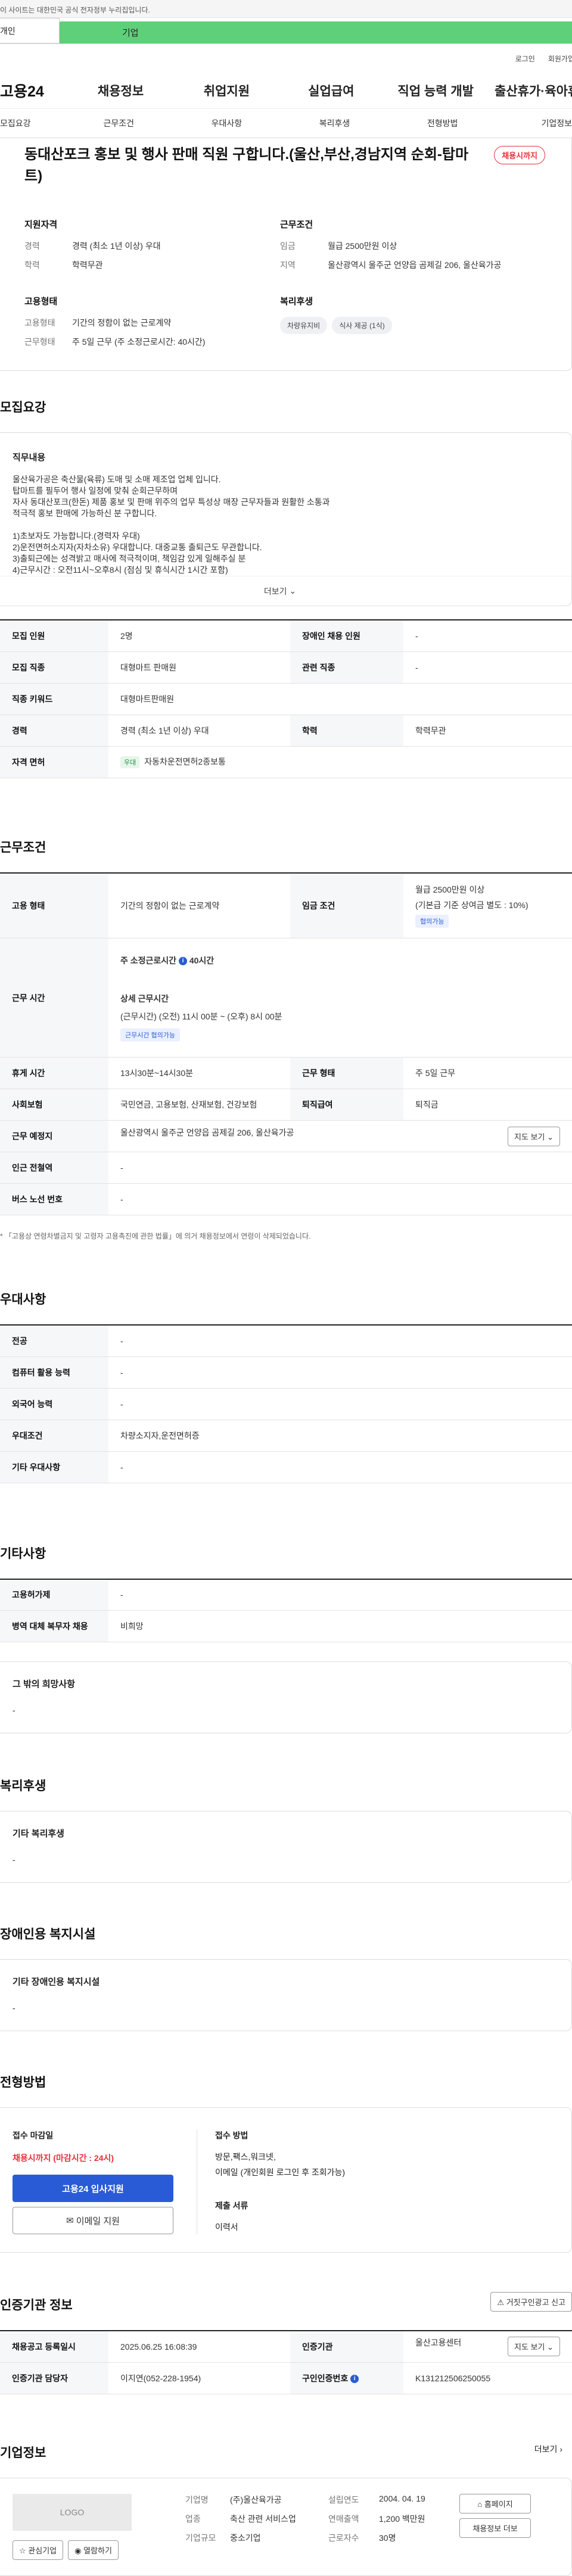  I want to click on view-button: ◉ 열람하기, so click(93, 2550).